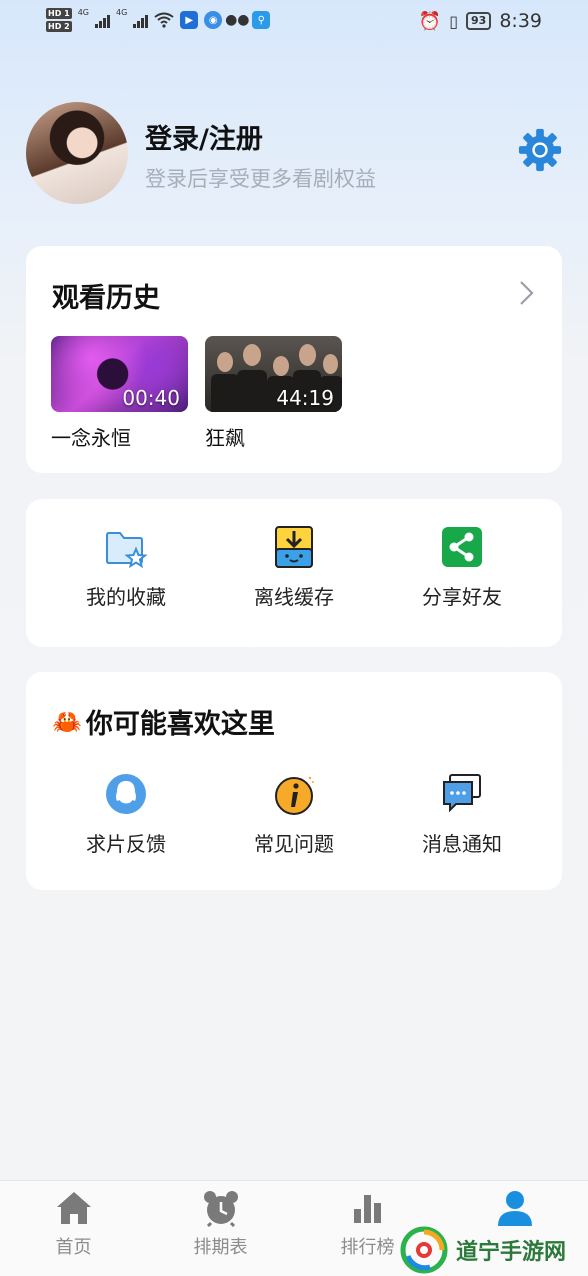  I want to click on watermark-text: 道宁手游网, so click(511, 1252).